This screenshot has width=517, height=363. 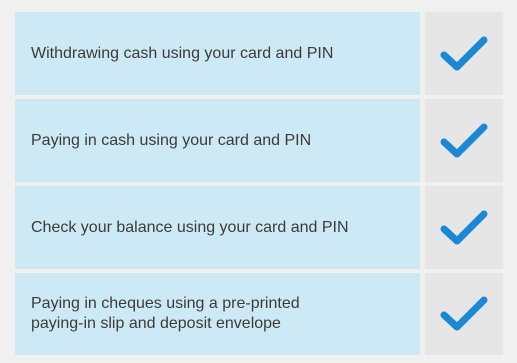 I want to click on feature-label: Withdrawing cash using your card and PIN, so click(x=182, y=53).